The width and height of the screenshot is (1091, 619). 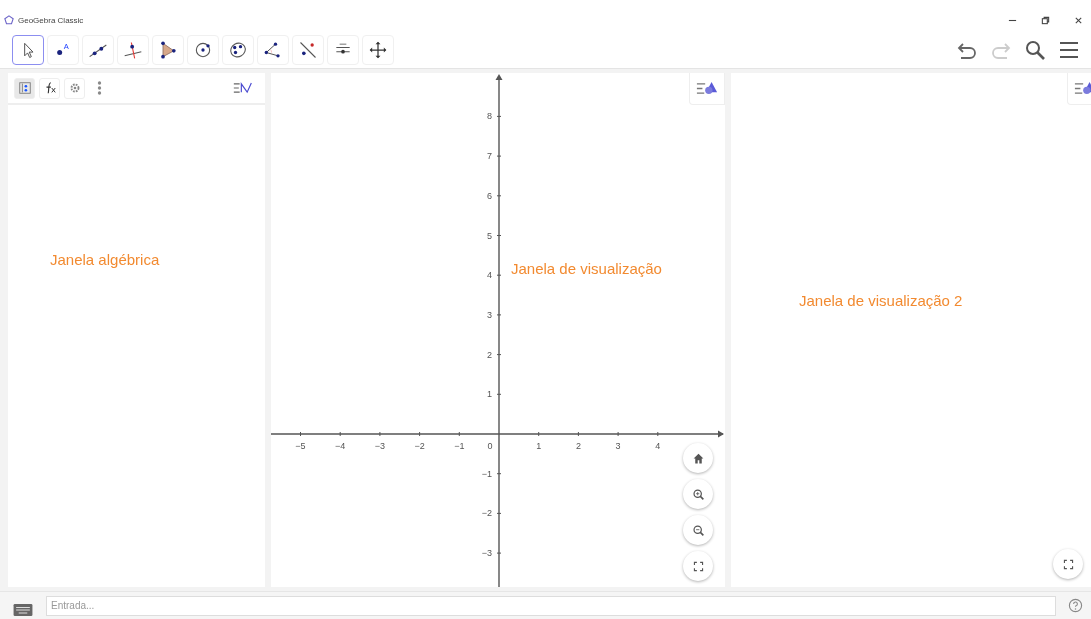 I want to click on ellipse-icon, so click(x=238, y=50).